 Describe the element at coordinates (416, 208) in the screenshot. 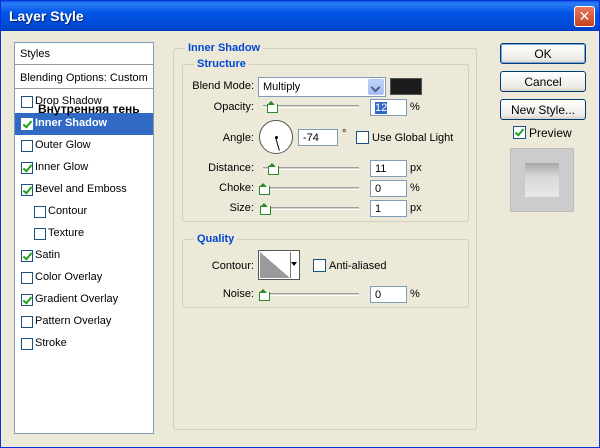

I see `size-unit: px` at that location.